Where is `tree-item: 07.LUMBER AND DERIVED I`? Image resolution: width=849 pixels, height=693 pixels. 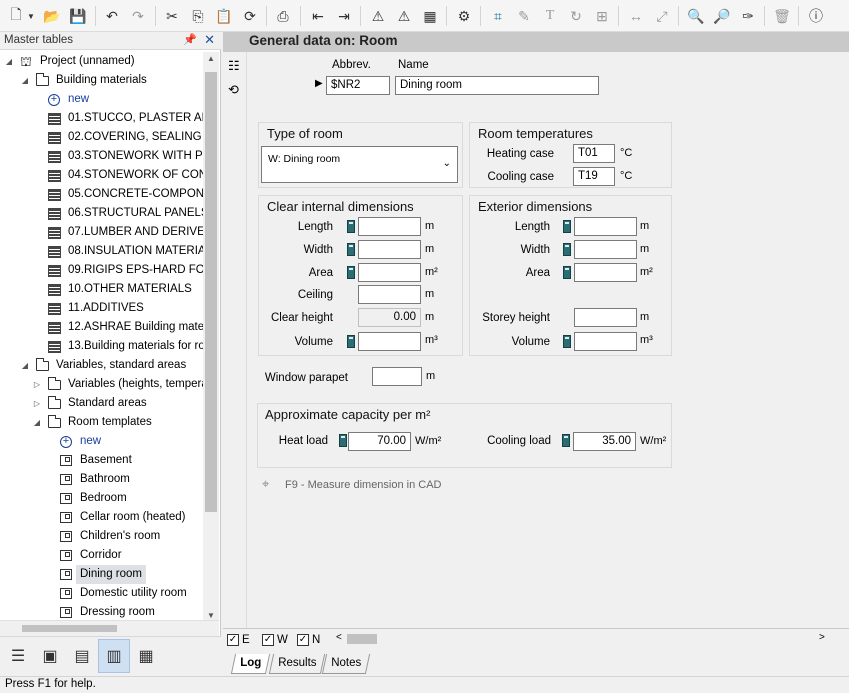 tree-item: 07.LUMBER AND DERIVED I is located at coordinates (101, 232).